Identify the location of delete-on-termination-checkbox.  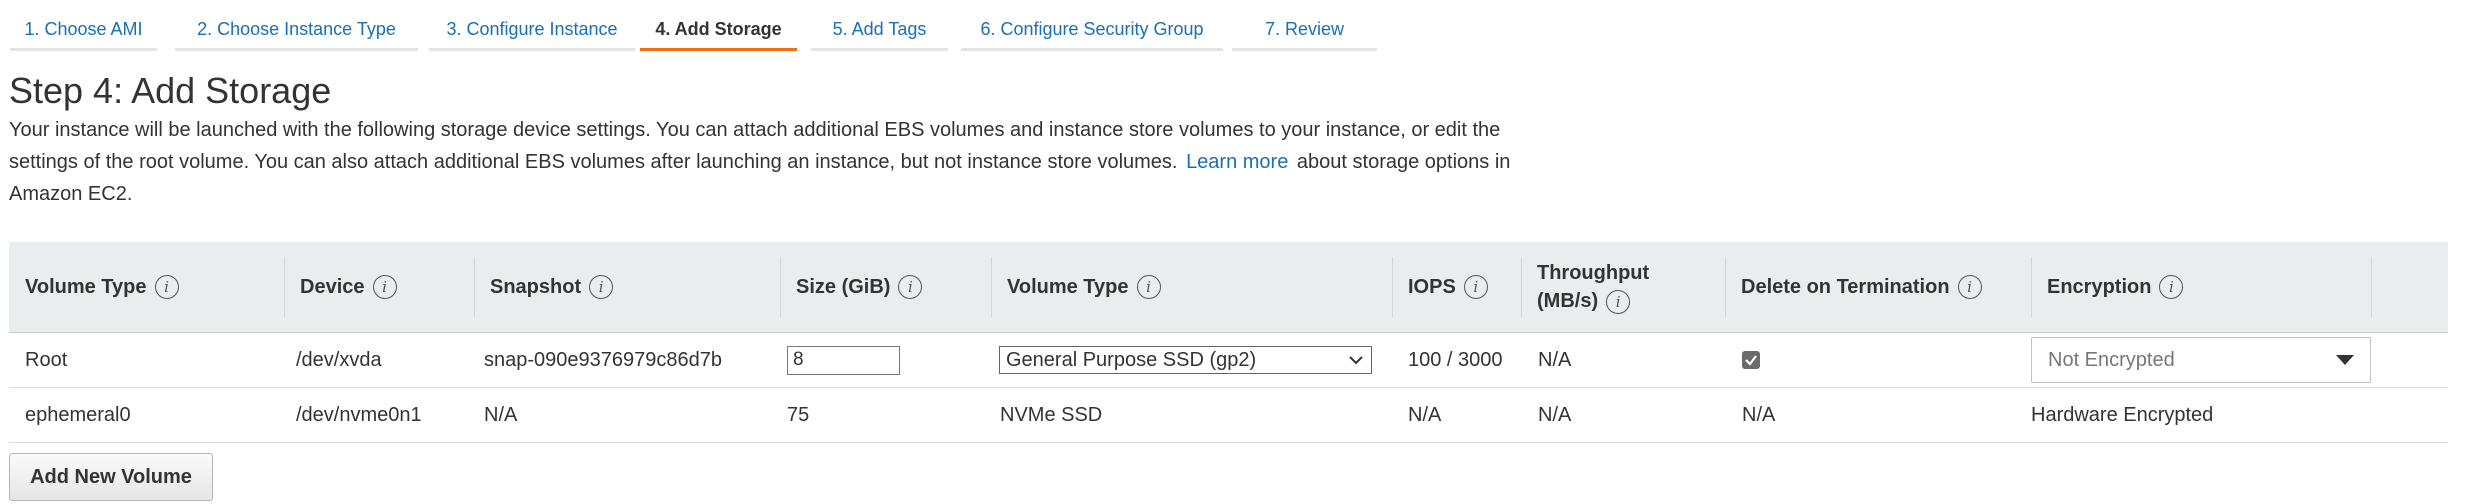
(1751, 360).